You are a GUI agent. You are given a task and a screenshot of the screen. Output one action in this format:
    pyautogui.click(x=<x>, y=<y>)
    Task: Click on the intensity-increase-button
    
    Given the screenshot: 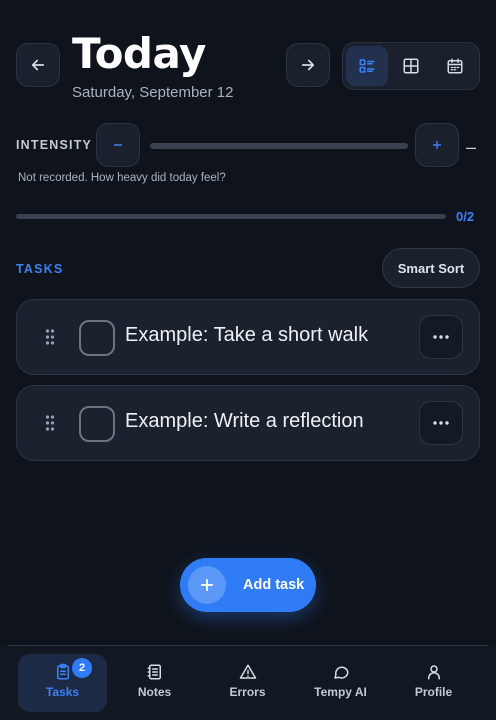 What is the action you would take?
    pyautogui.click(x=437, y=145)
    